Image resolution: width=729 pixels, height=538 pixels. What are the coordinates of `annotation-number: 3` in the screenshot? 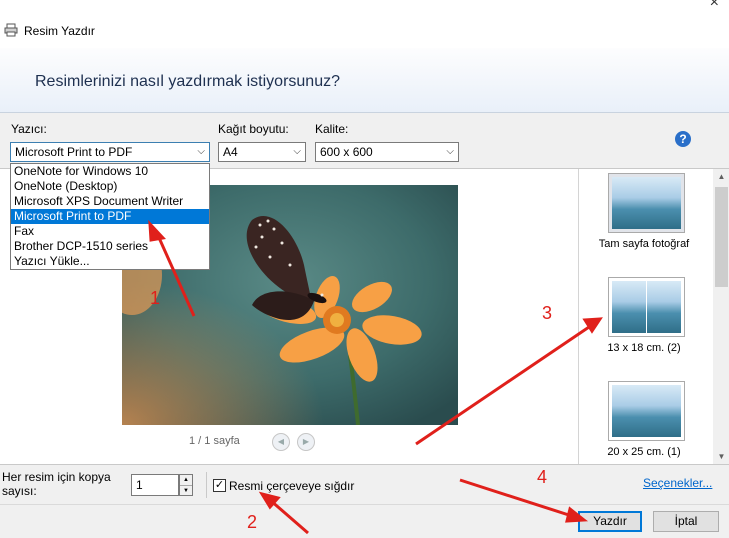 It's located at (547, 313).